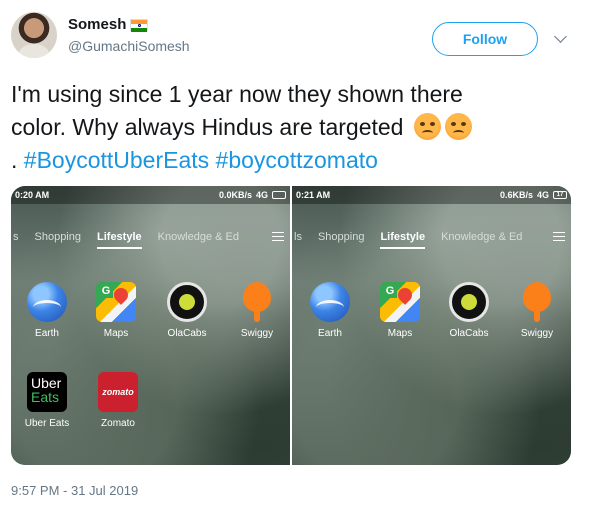 This screenshot has width=598, height=509. Describe the element at coordinates (118, 392) in the screenshot. I see `zomato-icon: zomato` at that location.